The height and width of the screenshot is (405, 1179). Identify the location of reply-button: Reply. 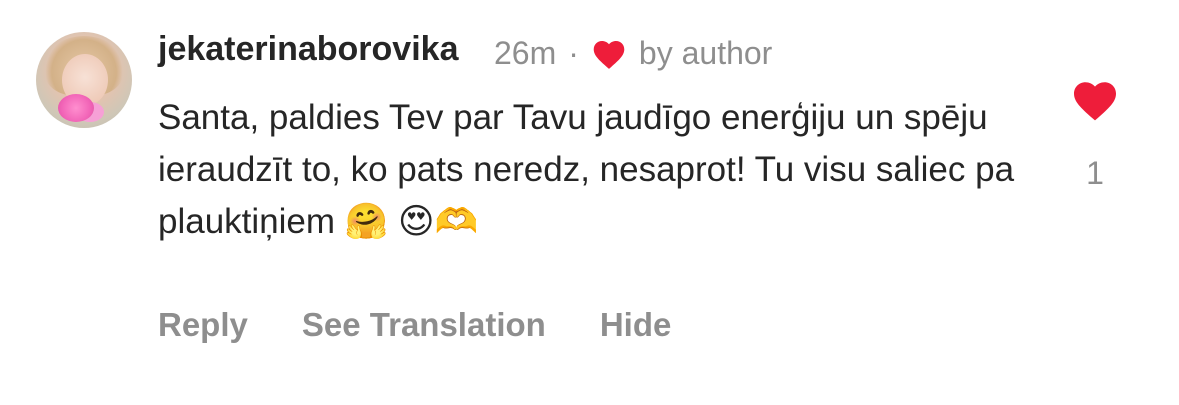
(203, 325).